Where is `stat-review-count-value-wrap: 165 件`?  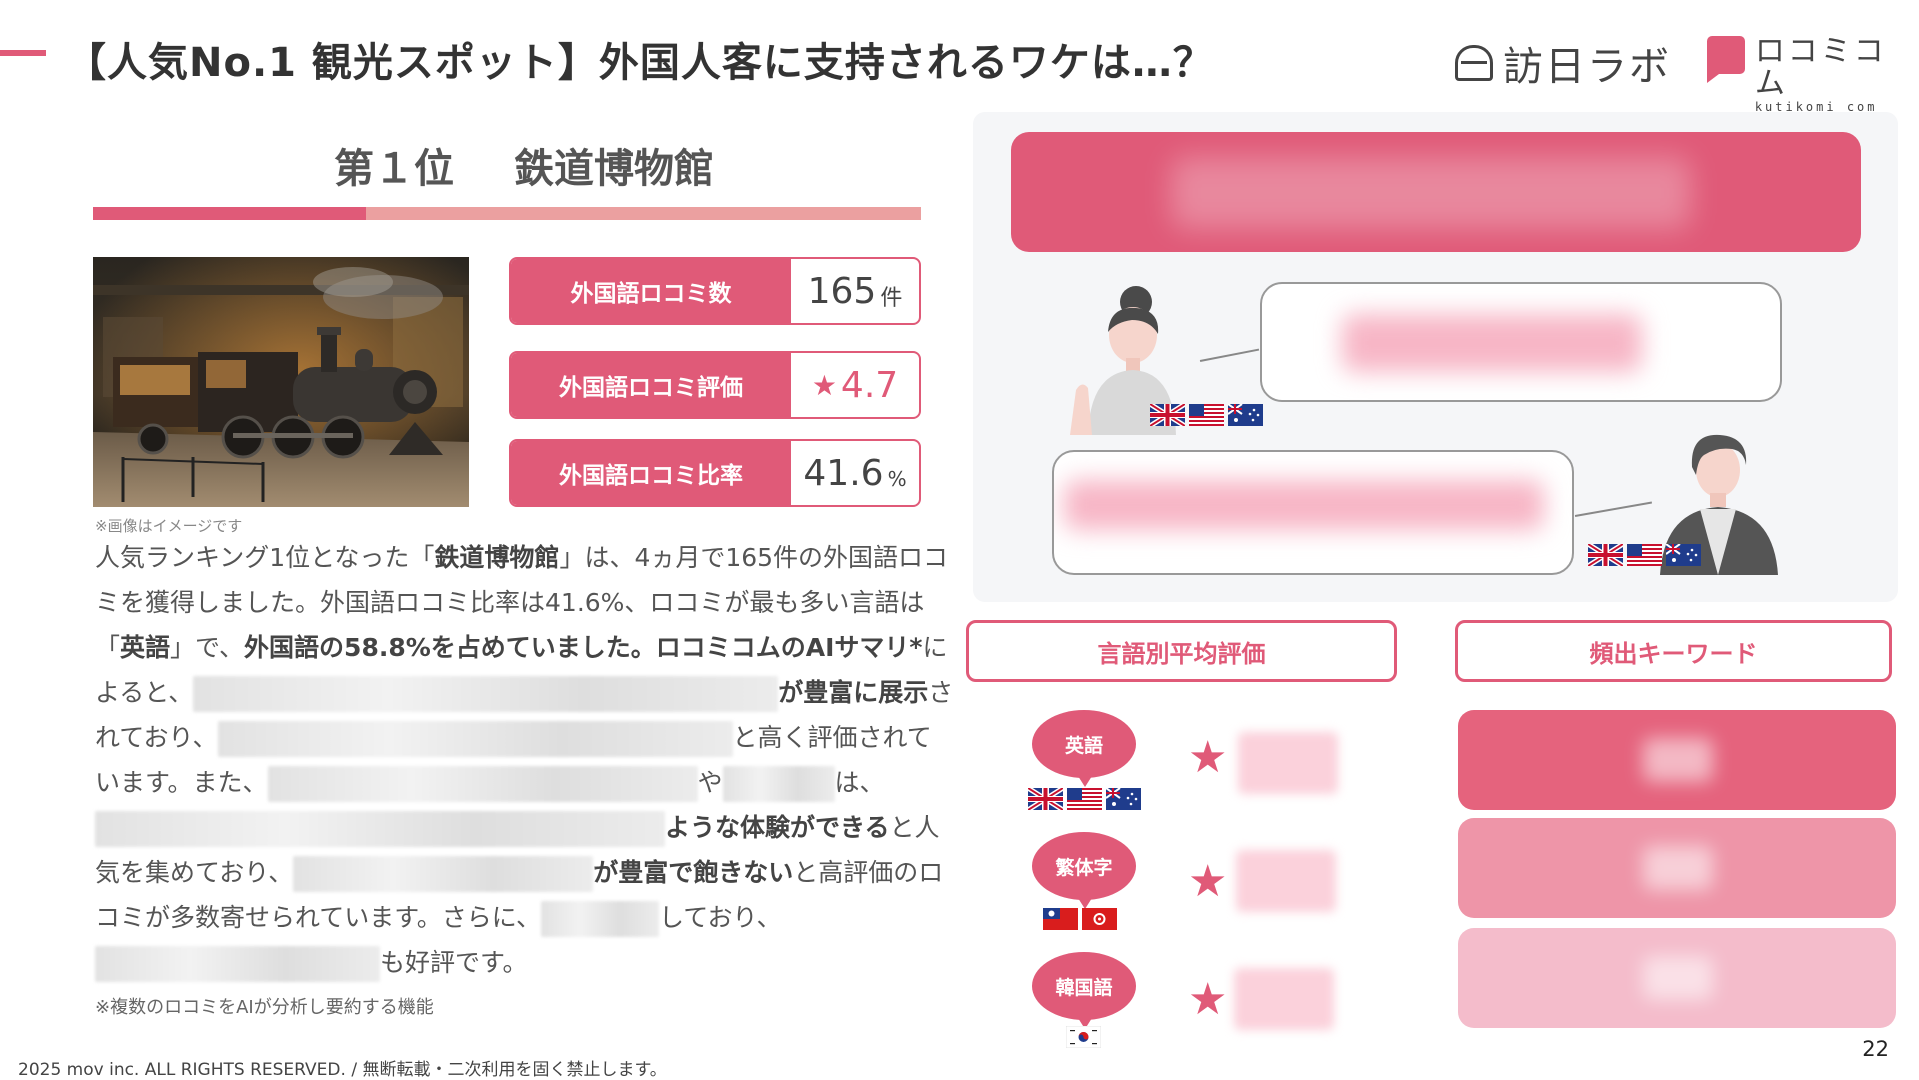
stat-review-count-value-wrap: 165 件 is located at coordinates (855, 291).